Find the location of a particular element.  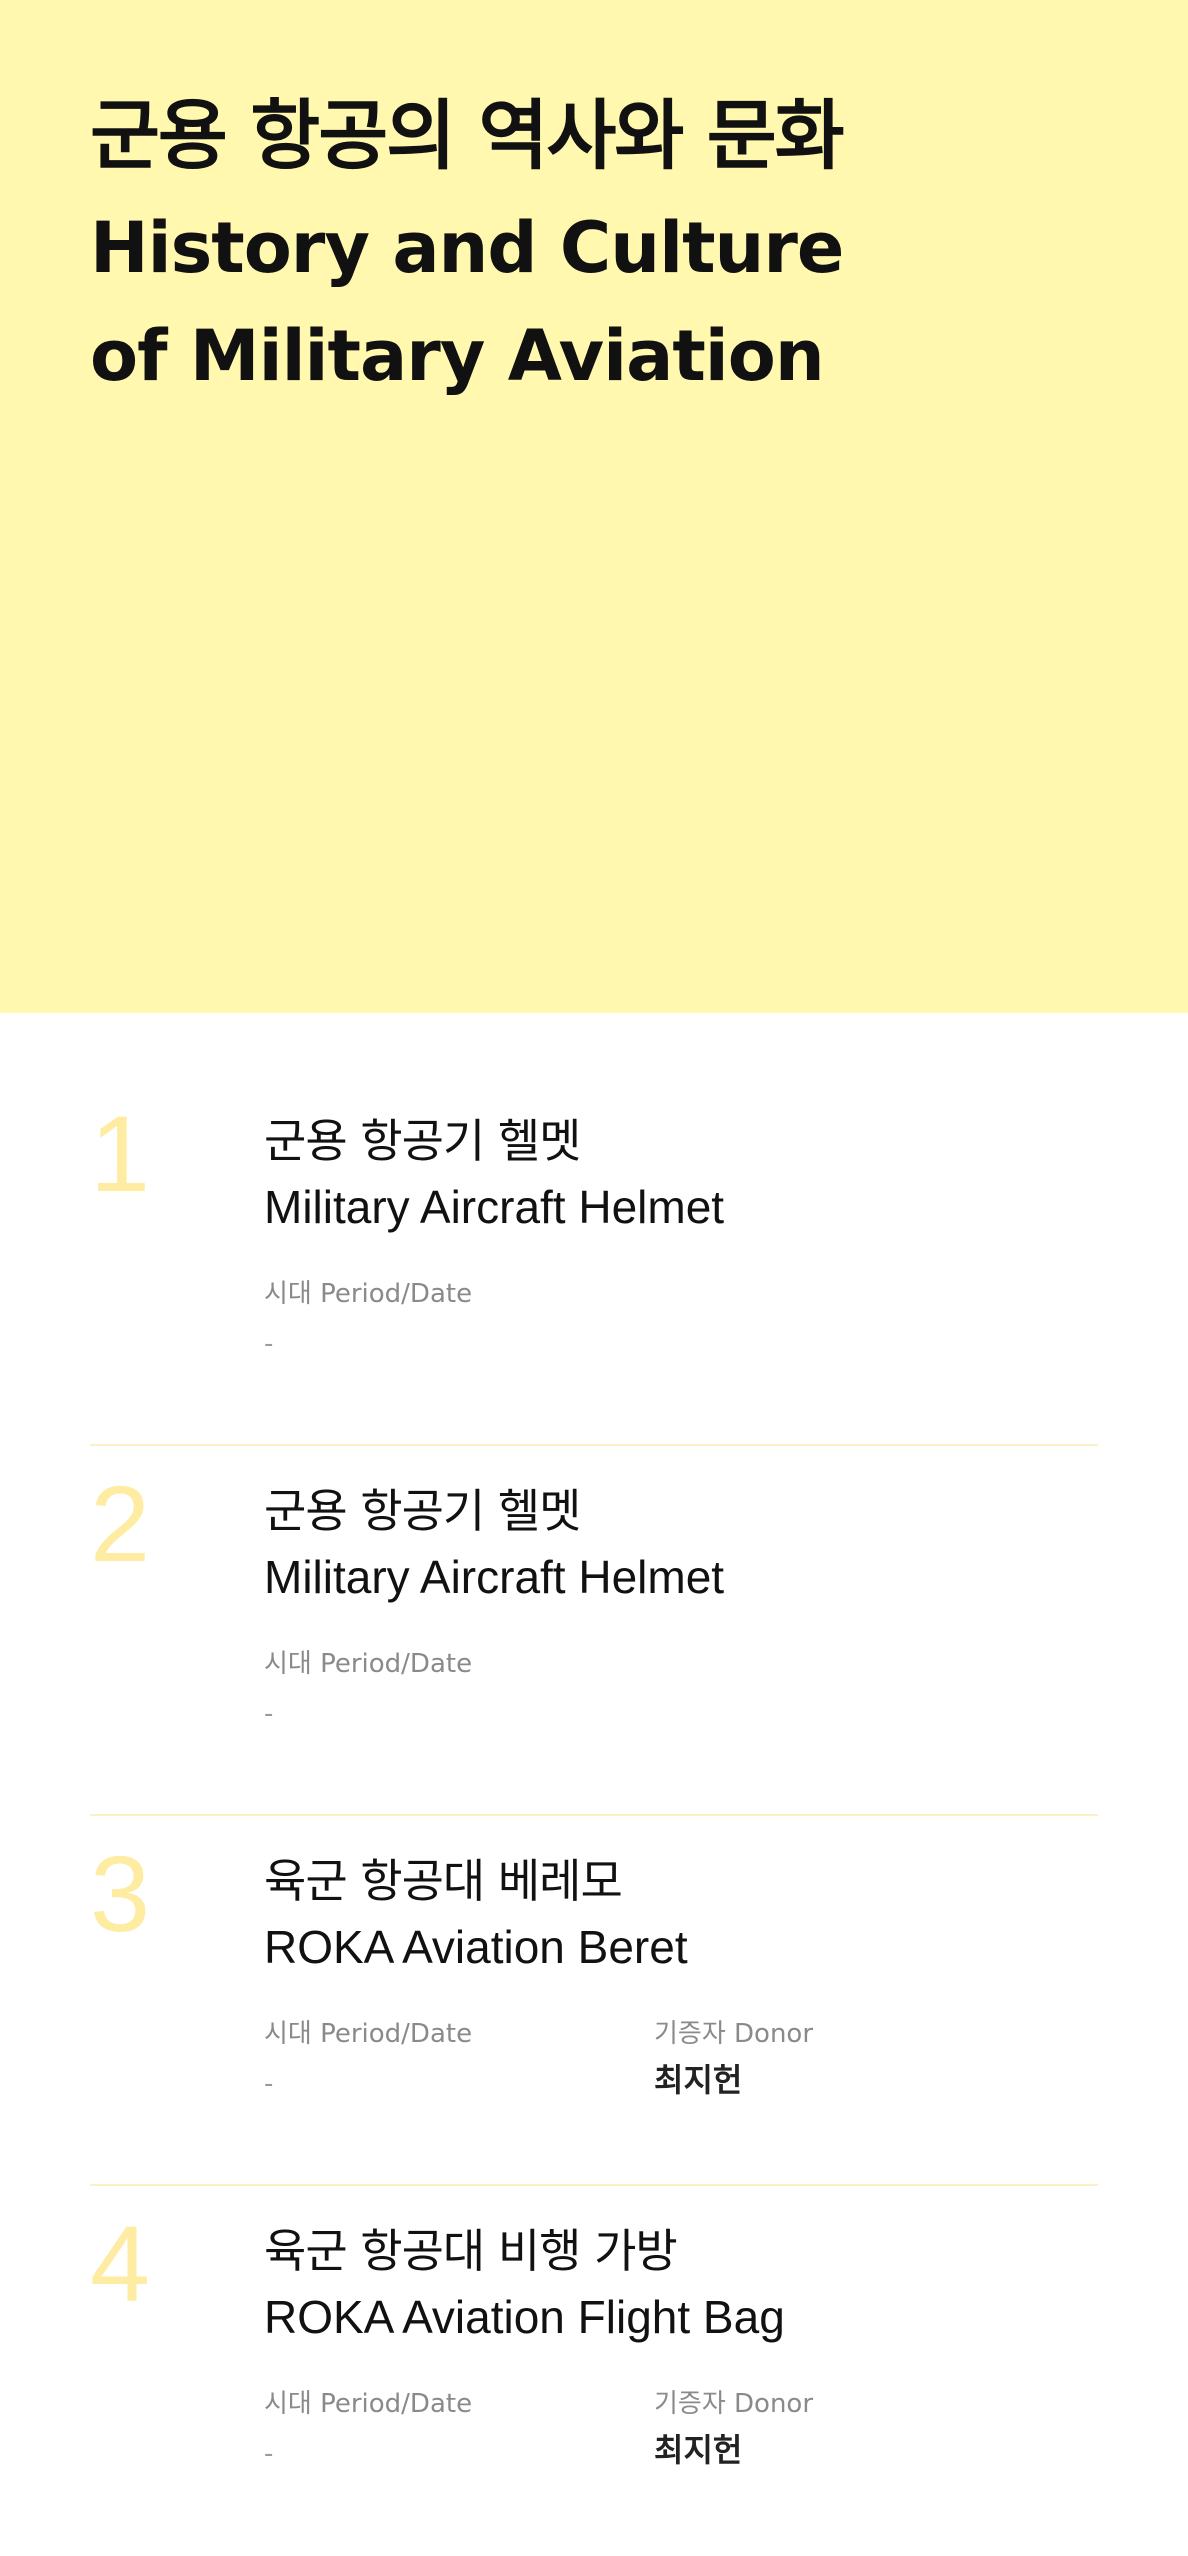

artifact-number: 3 is located at coordinates (120, 1893).